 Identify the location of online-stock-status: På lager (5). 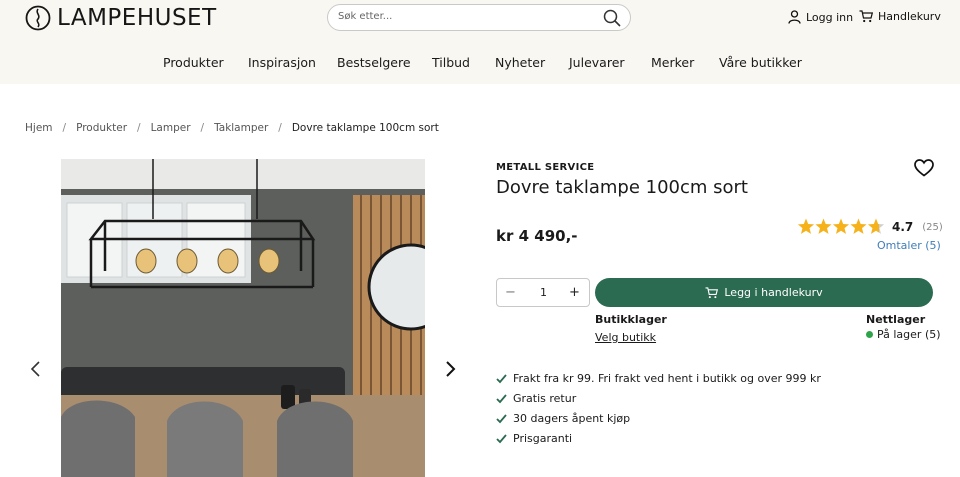
(903, 334).